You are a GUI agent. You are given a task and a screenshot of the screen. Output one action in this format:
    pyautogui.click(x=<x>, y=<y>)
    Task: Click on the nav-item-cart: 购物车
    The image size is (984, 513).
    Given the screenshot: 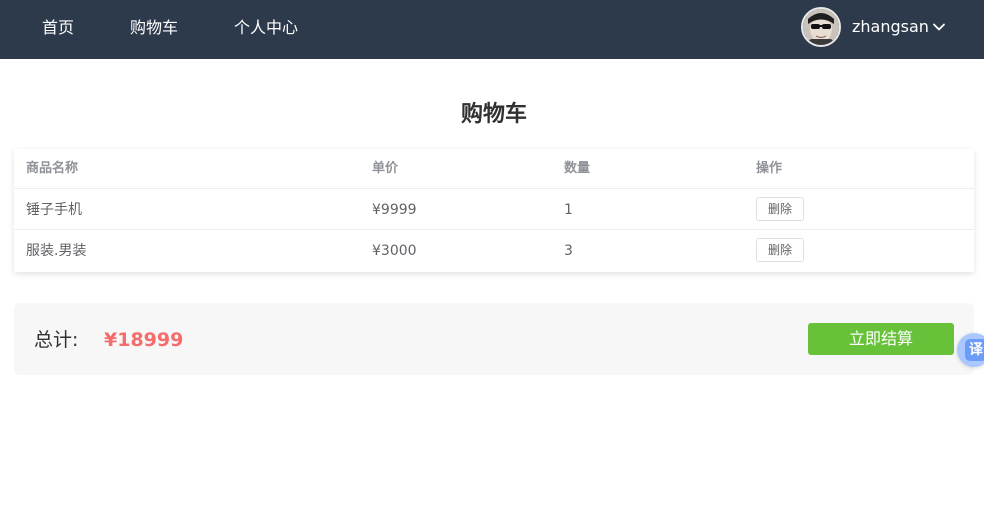 What is the action you would take?
    pyautogui.click(x=154, y=28)
    